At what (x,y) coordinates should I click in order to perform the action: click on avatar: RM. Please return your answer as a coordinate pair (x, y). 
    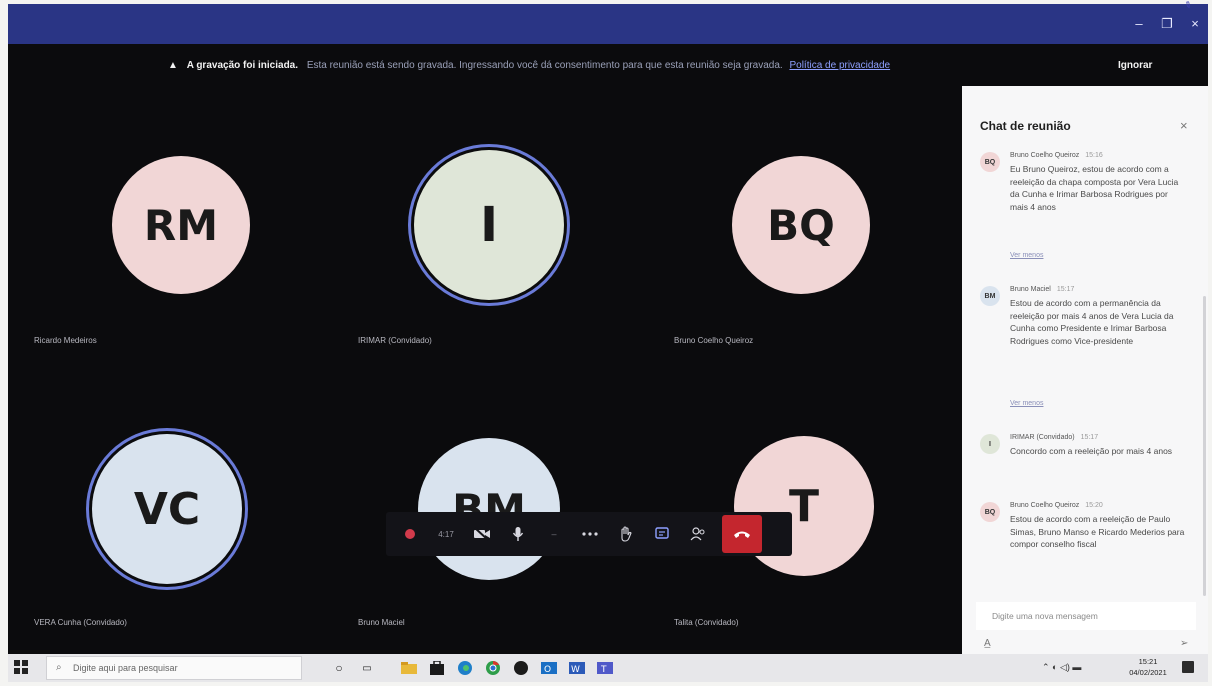
    Looking at the image, I should click on (181, 225).